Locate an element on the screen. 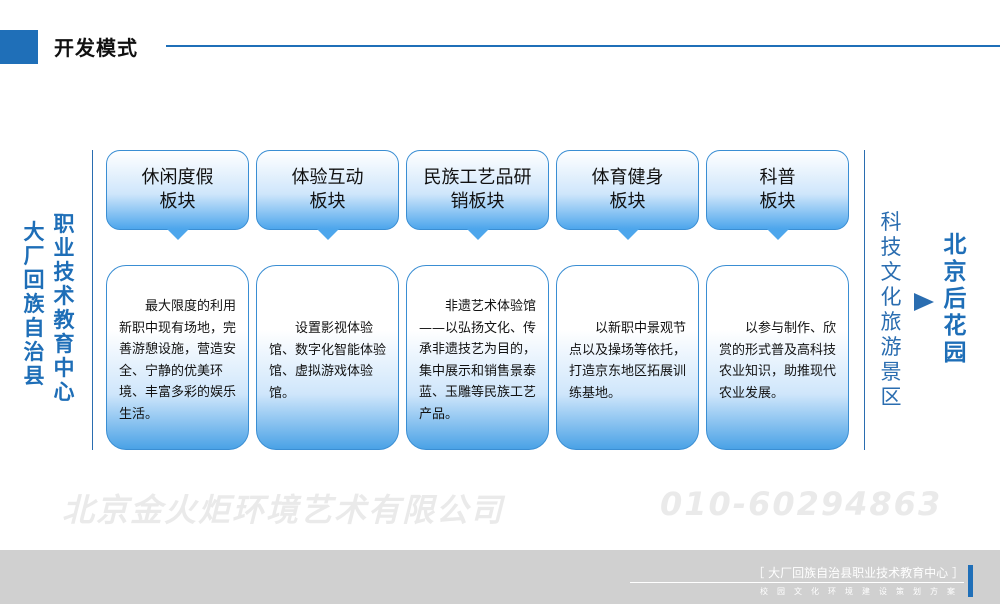 This screenshot has height=604, width=1000. footer-band: ［ 大厂回族自治县职业技术教育中心 ］ 校园文化环境建设策划方案 is located at coordinates (500, 577).